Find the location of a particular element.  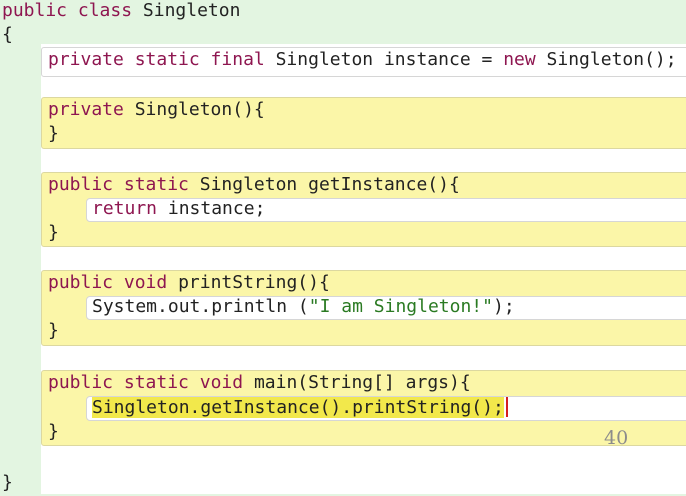

field-text: Singleton instance = is located at coordinates (384, 59).